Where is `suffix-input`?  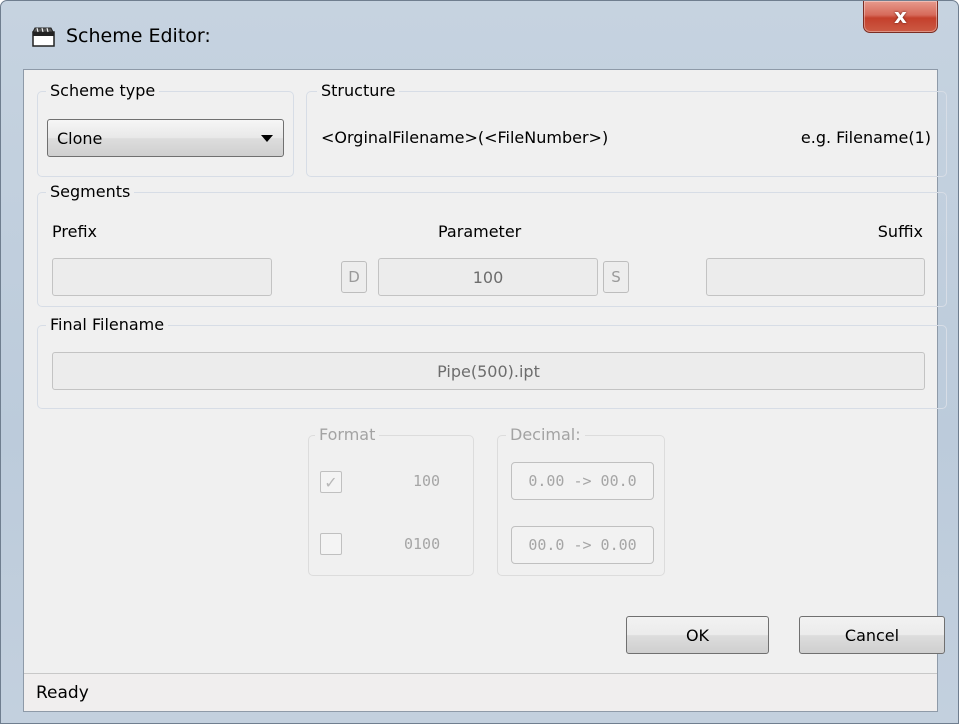
suffix-input is located at coordinates (815, 277).